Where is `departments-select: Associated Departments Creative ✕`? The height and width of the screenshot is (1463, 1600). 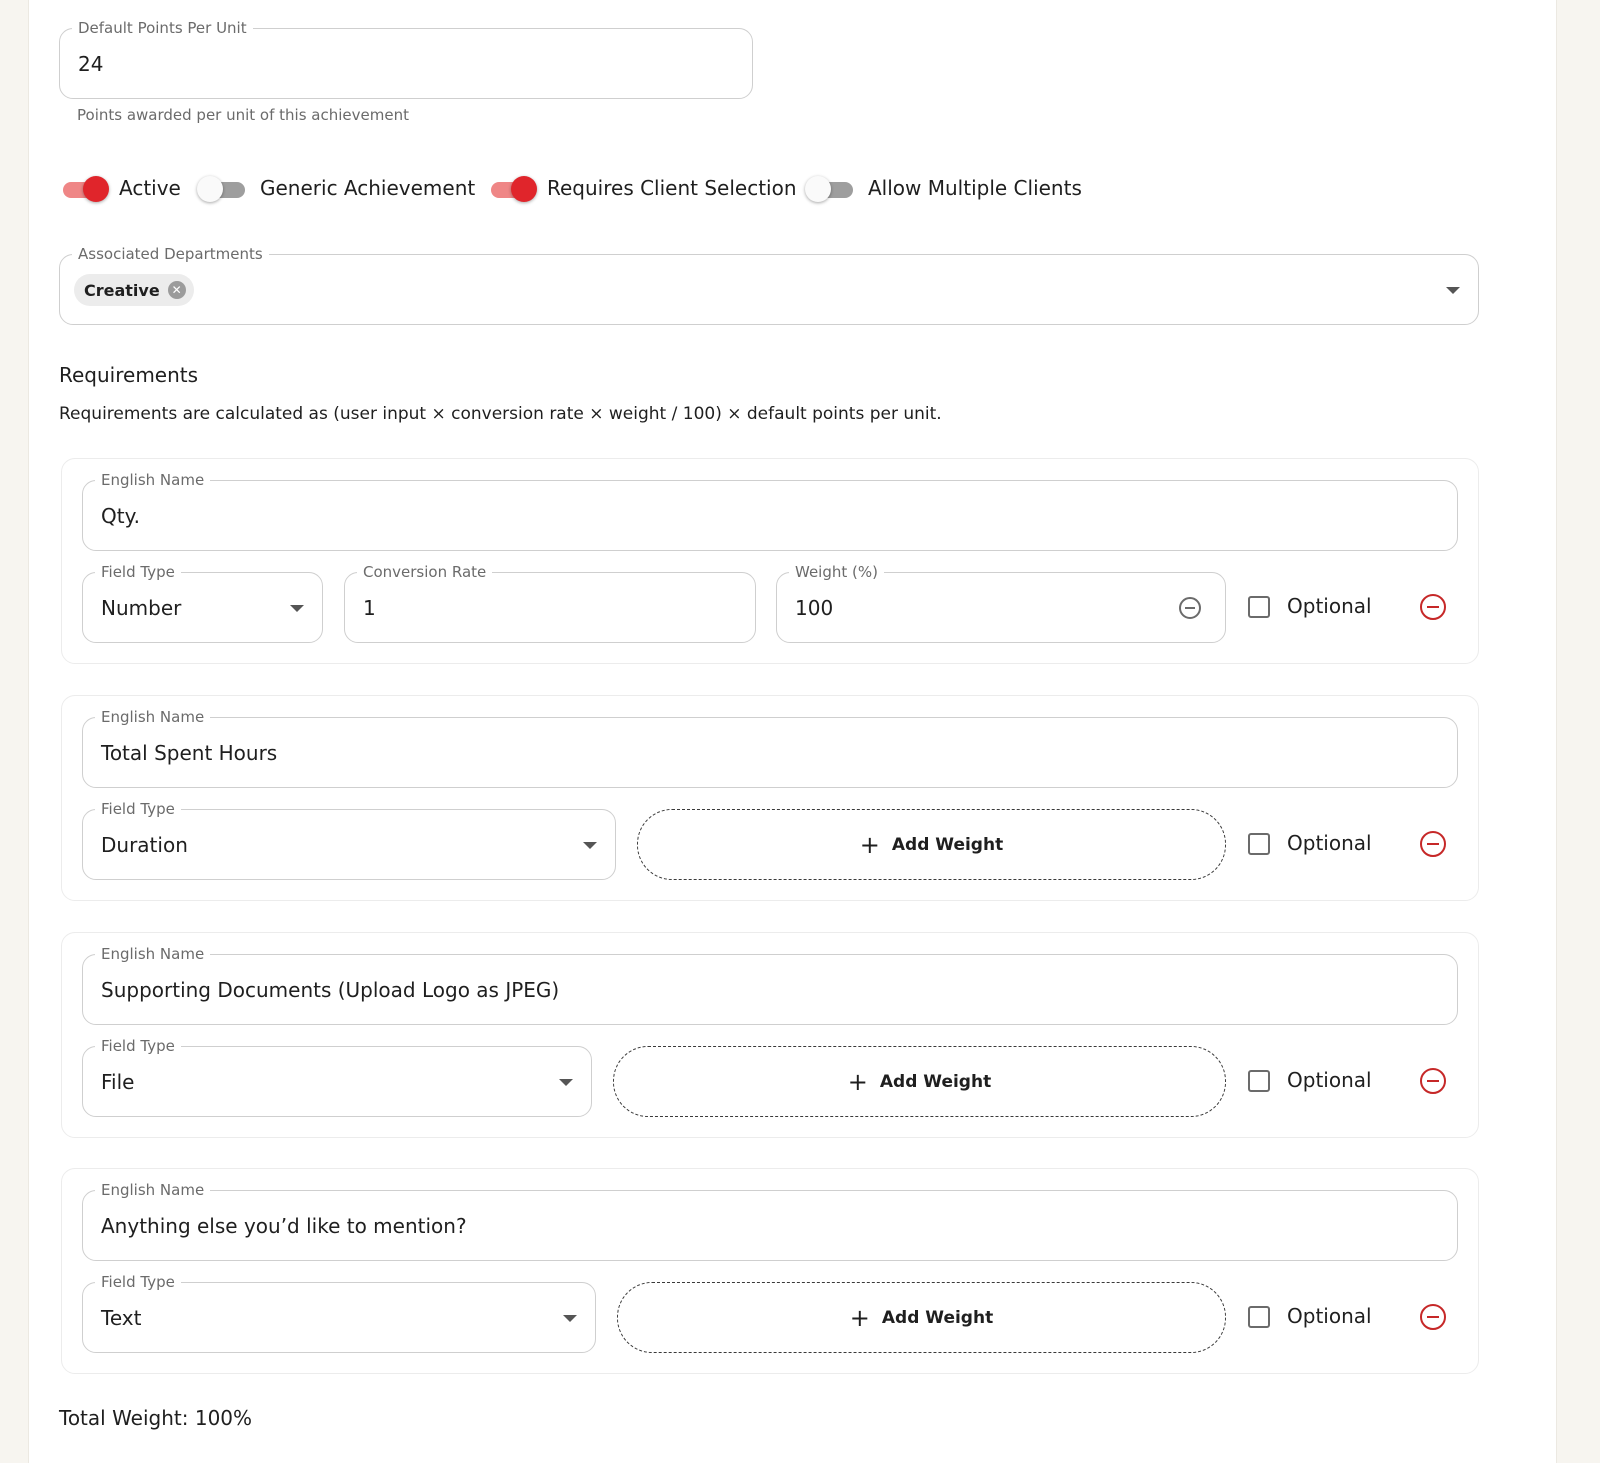 departments-select: Associated Departments Creative ✕ is located at coordinates (769, 284).